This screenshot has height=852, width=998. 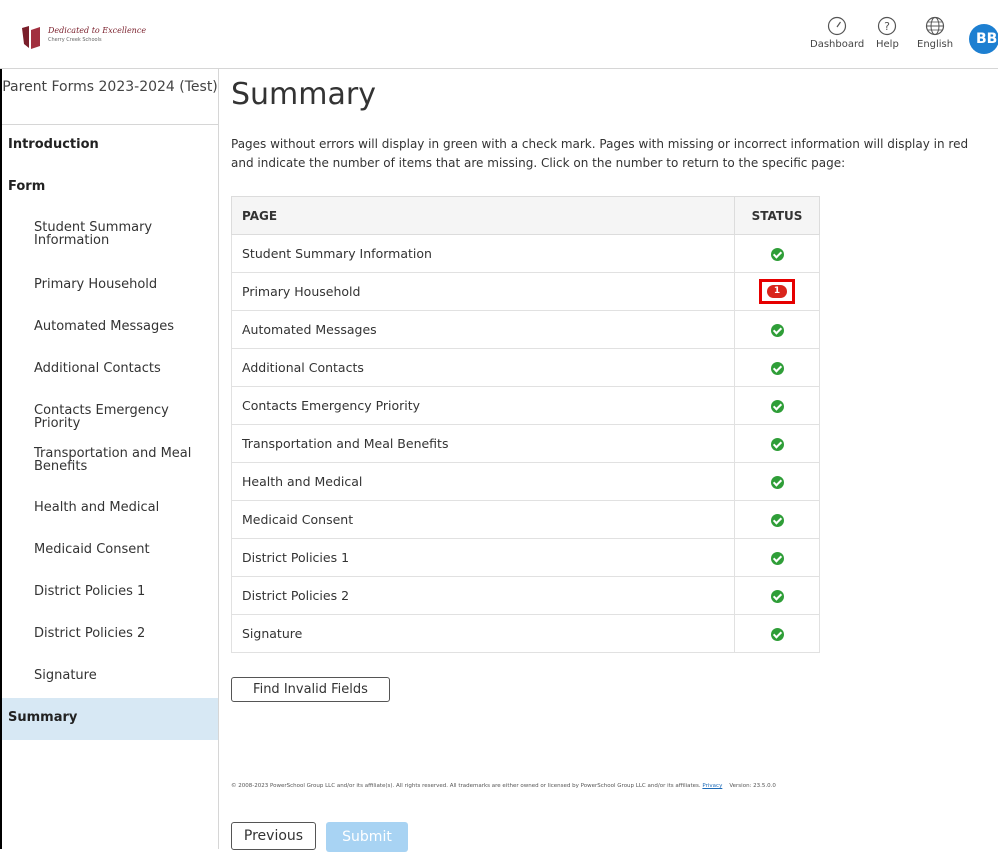 What do you see at coordinates (483, 481) in the screenshot?
I see `page-name: Health and Medical` at bounding box center [483, 481].